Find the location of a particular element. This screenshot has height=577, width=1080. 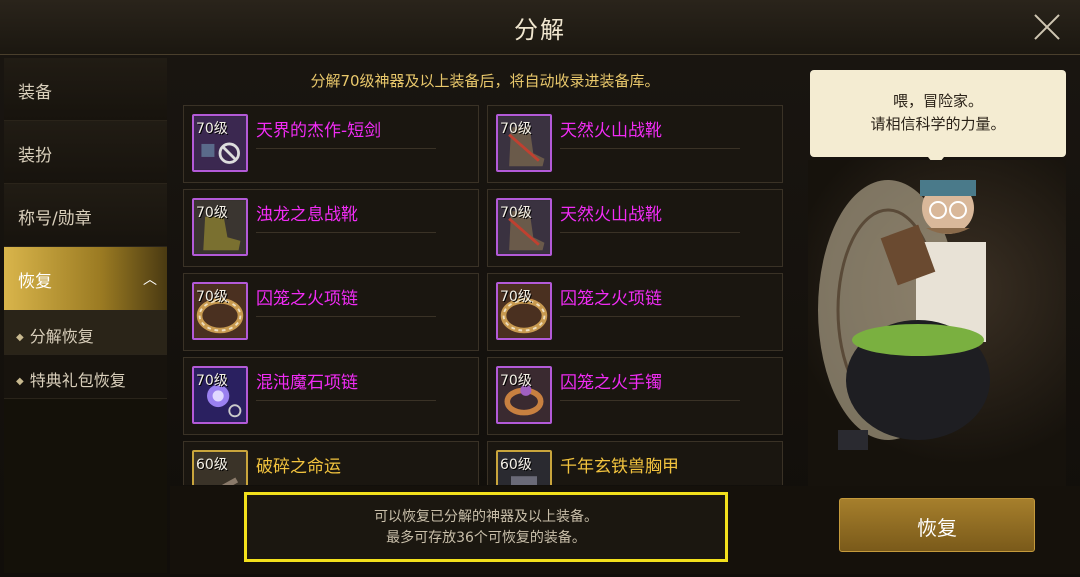

sidebar-subitem-label: 分解恢复 is located at coordinates (61, 336).